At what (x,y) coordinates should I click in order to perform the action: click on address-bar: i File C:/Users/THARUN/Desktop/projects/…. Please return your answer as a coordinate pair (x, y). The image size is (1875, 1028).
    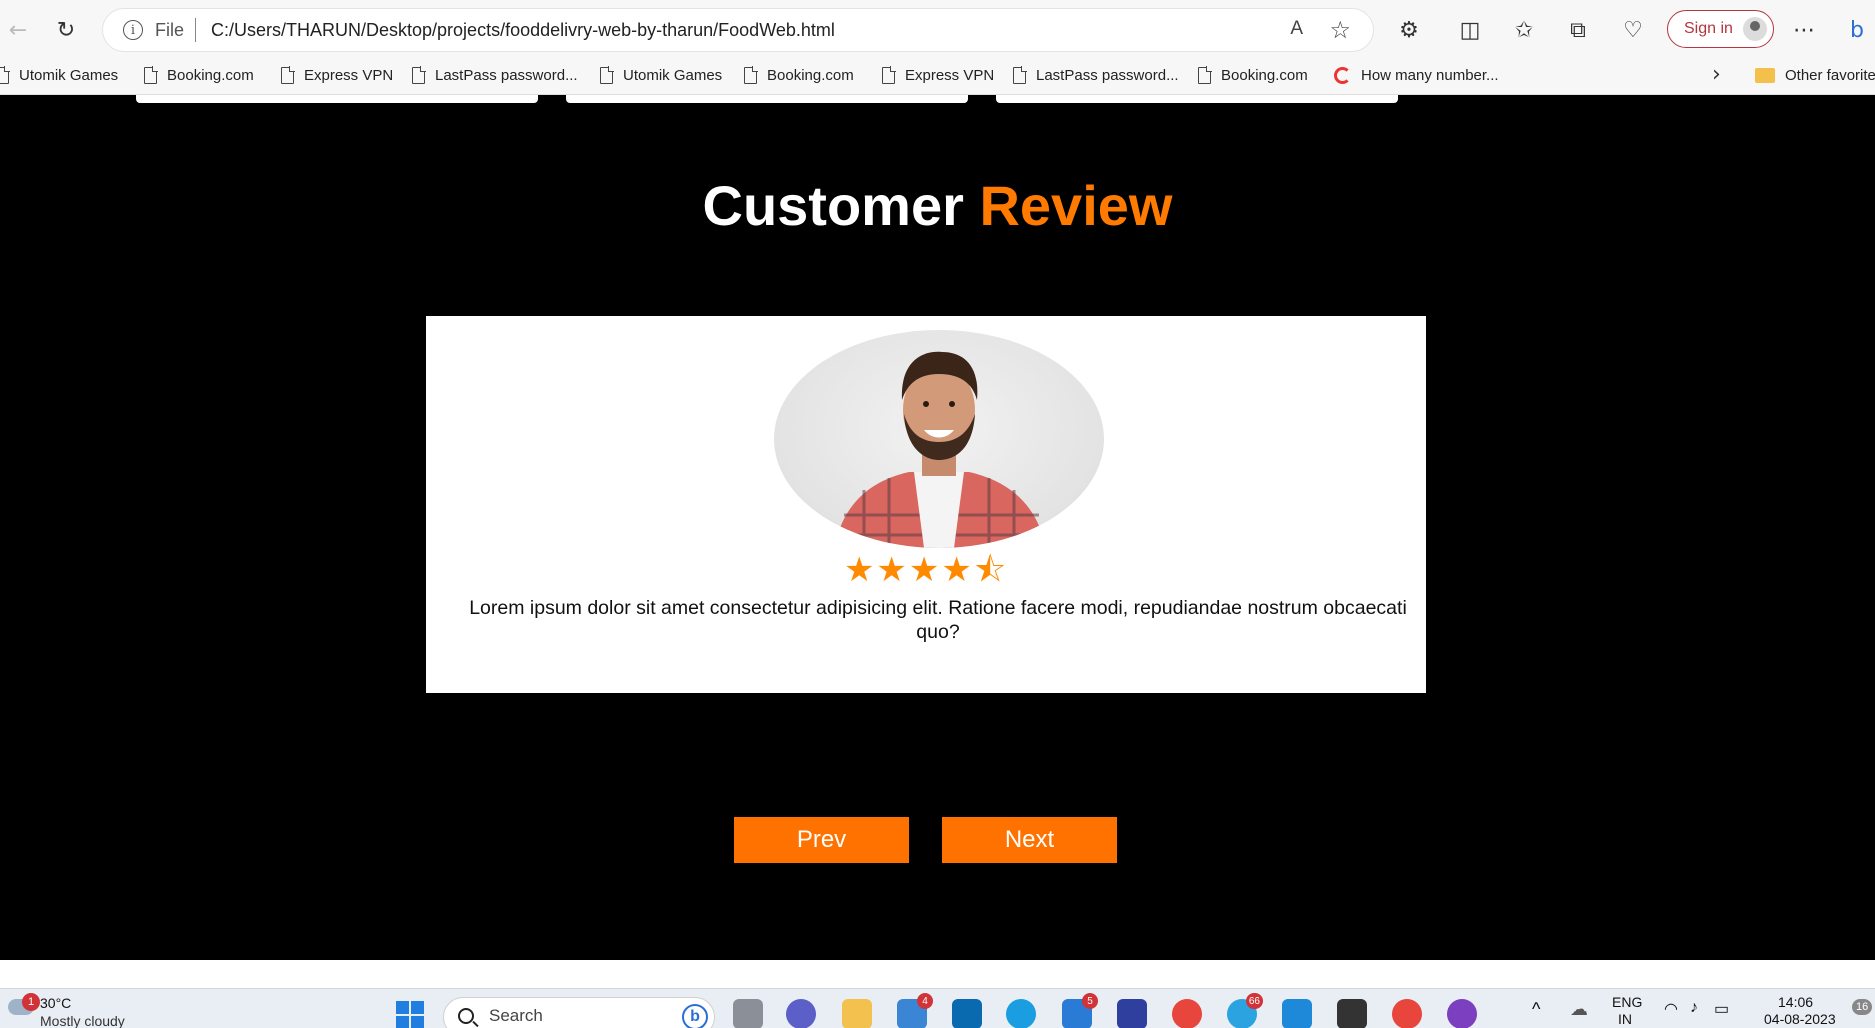
    Looking at the image, I should click on (738, 30).